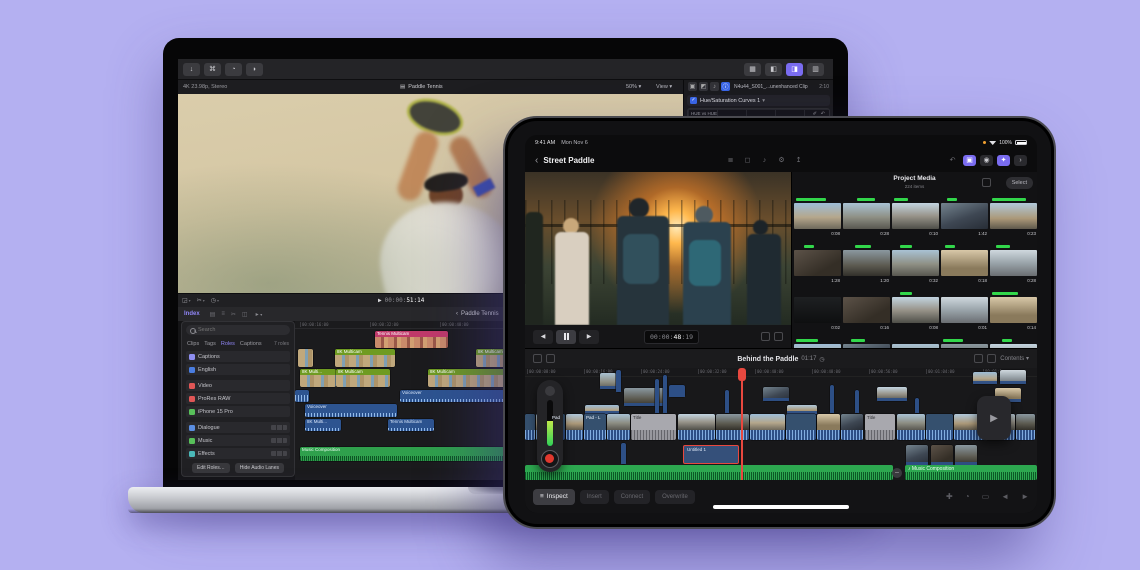 The image size is (1140, 570). What do you see at coordinates (664, 87) in the screenshot?
I see `view-select: View ▾` at bounding box center [664, 87].